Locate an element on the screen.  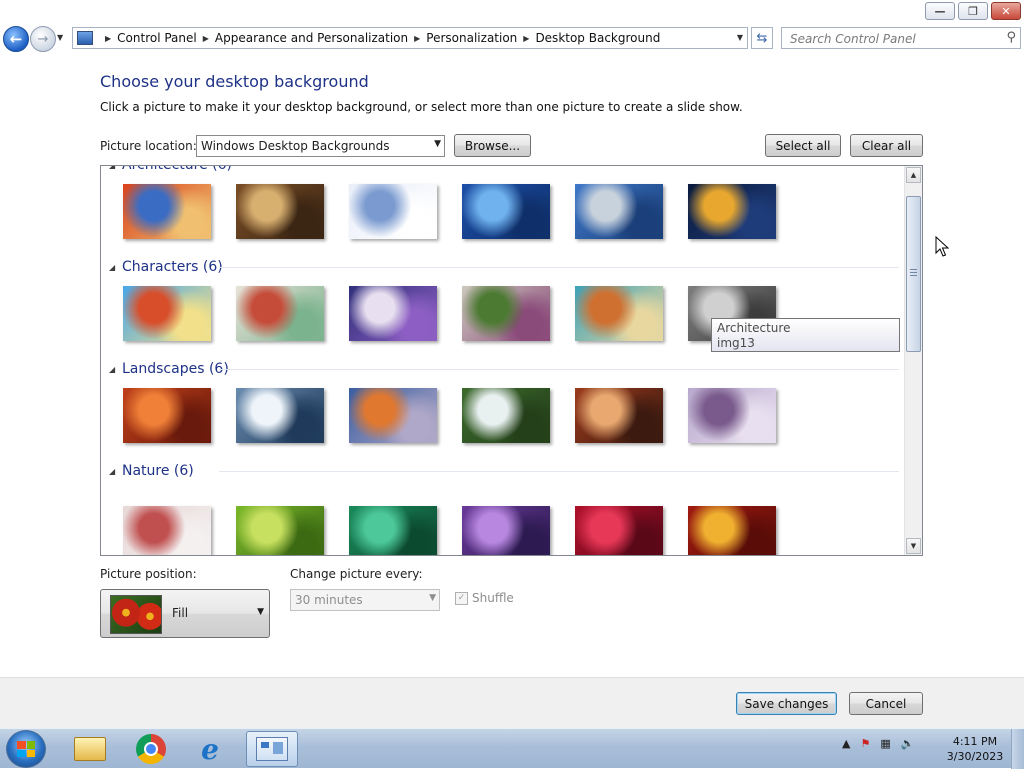
start-button is located at coordinates (26, 749).